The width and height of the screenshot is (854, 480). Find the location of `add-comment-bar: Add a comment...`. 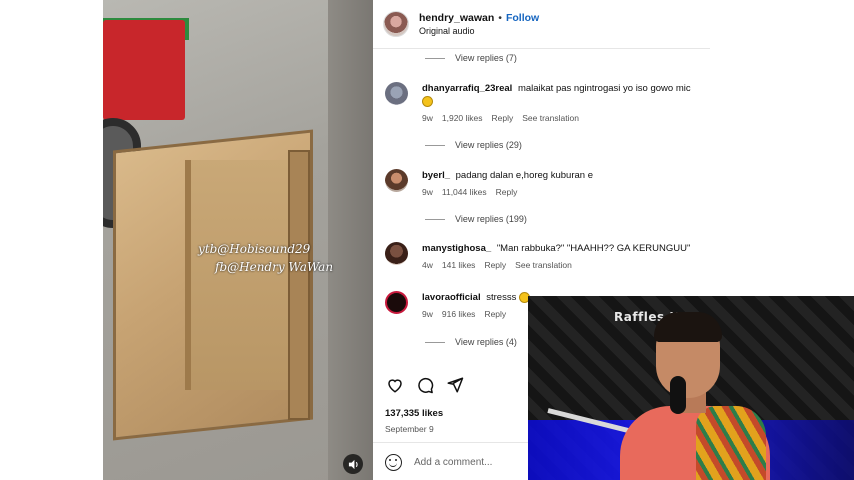

add-comment-bar: Add a comment... is located at coordinates (438, 462).